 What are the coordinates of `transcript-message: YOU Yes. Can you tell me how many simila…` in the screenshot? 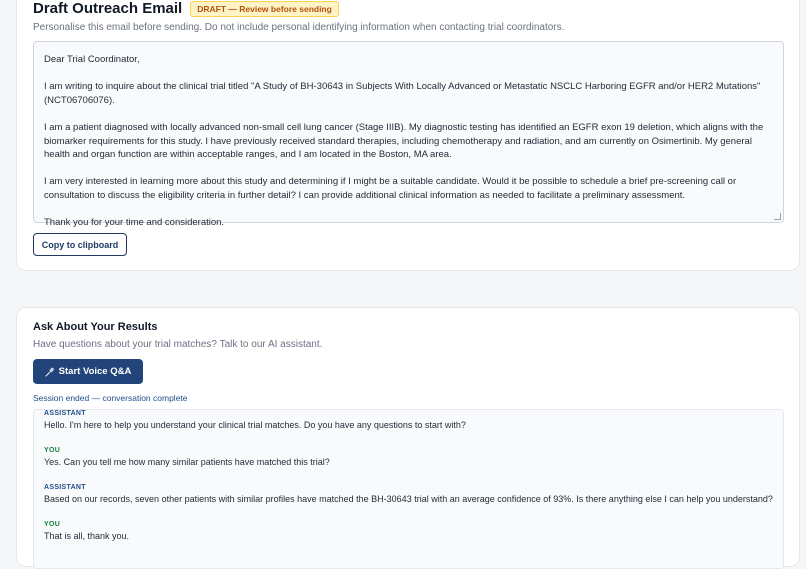 It's located at (187, 457).